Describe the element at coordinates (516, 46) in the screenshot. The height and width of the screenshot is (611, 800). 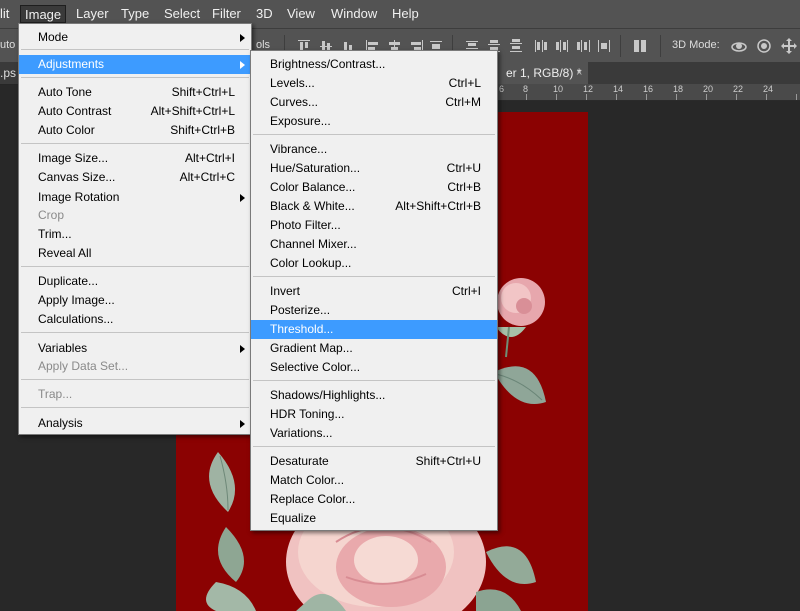
I see `distribute-bottom-icon` at that location.